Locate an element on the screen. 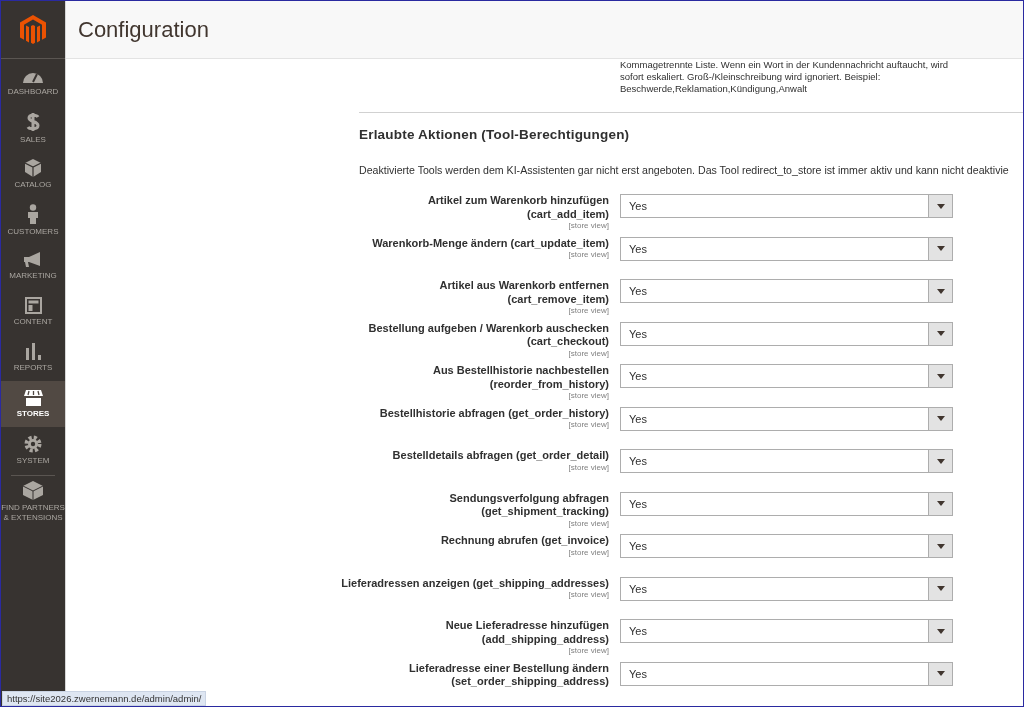 The height and width of the screenshot is (707, 1024). section-description: Deaktivierte Tools werden dem KI-Assistenten gar nicht erst angeboten. Das Tool redirect_to_store ist immer aktiv und kann nicht deaktivie is located at coordinates (684, 170).